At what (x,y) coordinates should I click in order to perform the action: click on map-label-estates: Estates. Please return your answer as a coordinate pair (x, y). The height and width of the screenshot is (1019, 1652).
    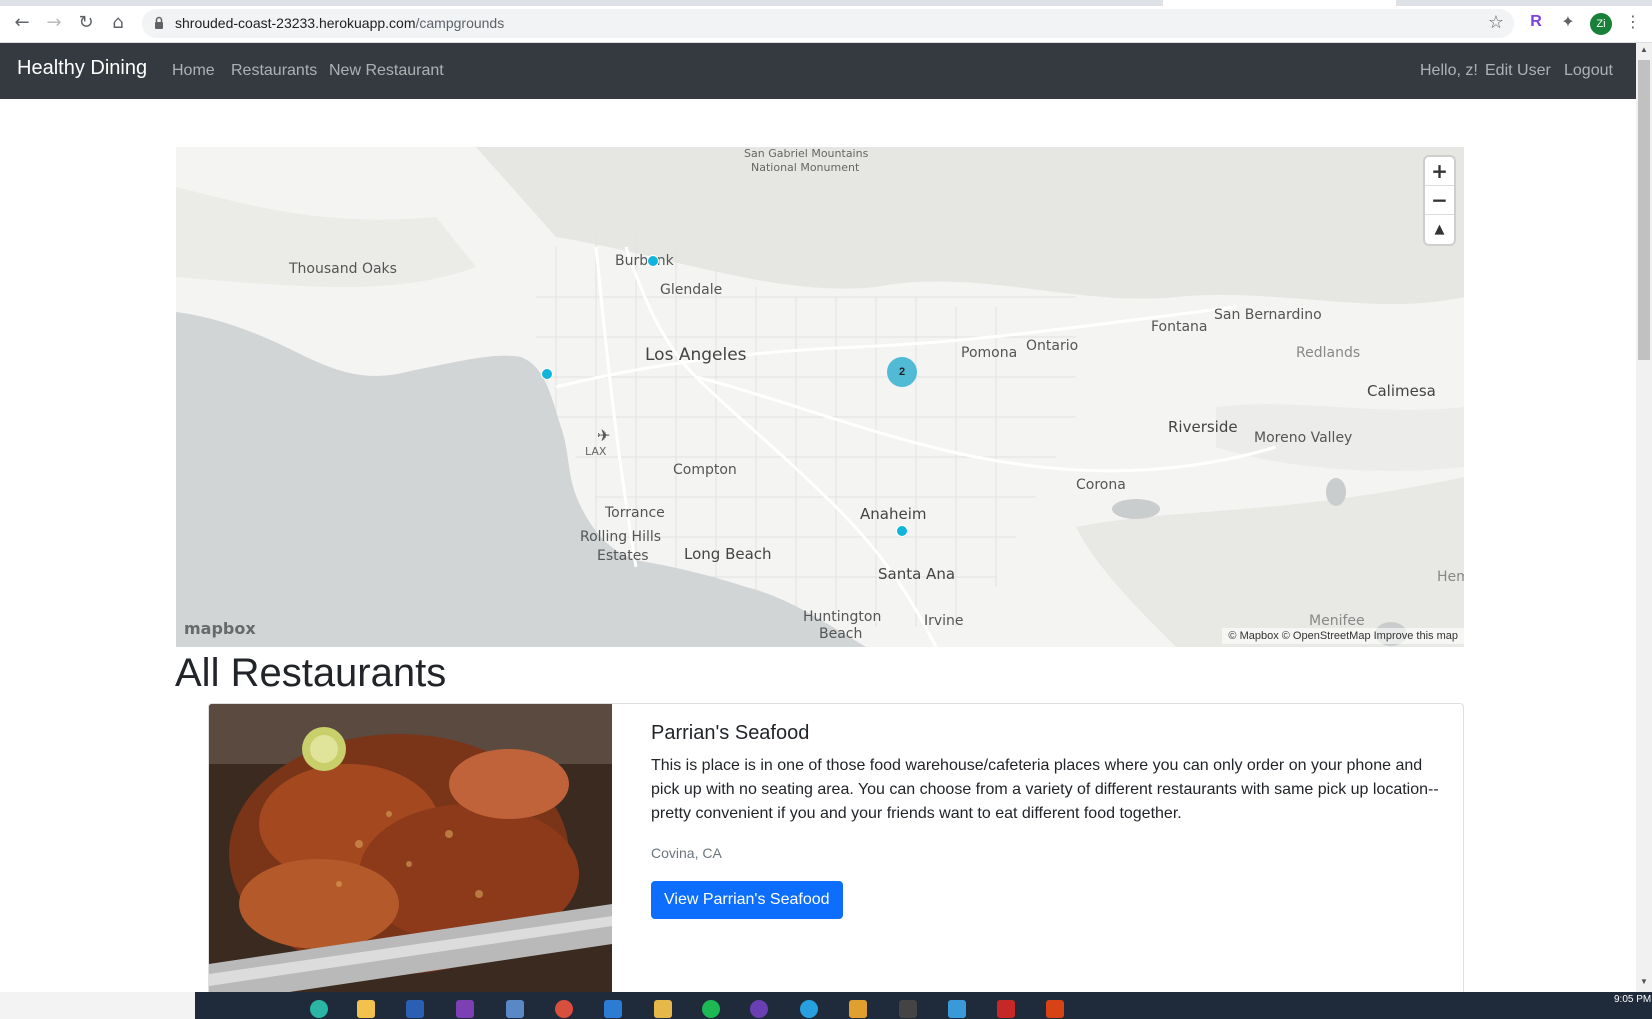
    Looking at the image, I should click on (623, 556).